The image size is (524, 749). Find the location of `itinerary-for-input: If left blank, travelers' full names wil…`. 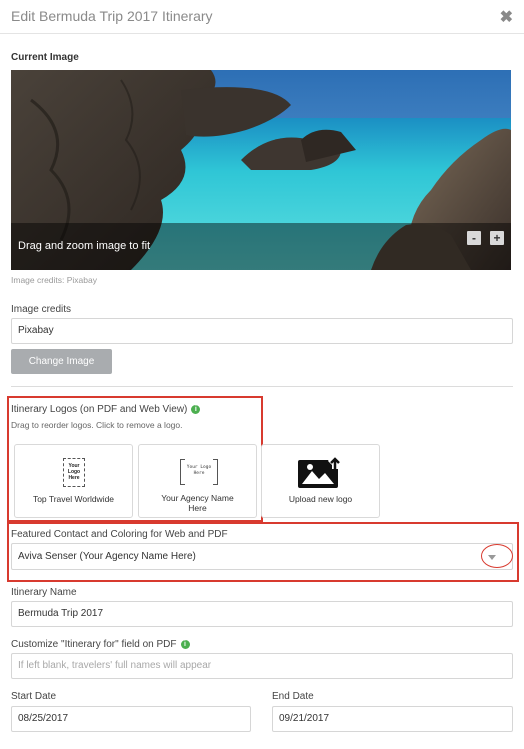

itinerary-for-input: If left blank, travelers' full names wil… is located at coordinates (262, 666).